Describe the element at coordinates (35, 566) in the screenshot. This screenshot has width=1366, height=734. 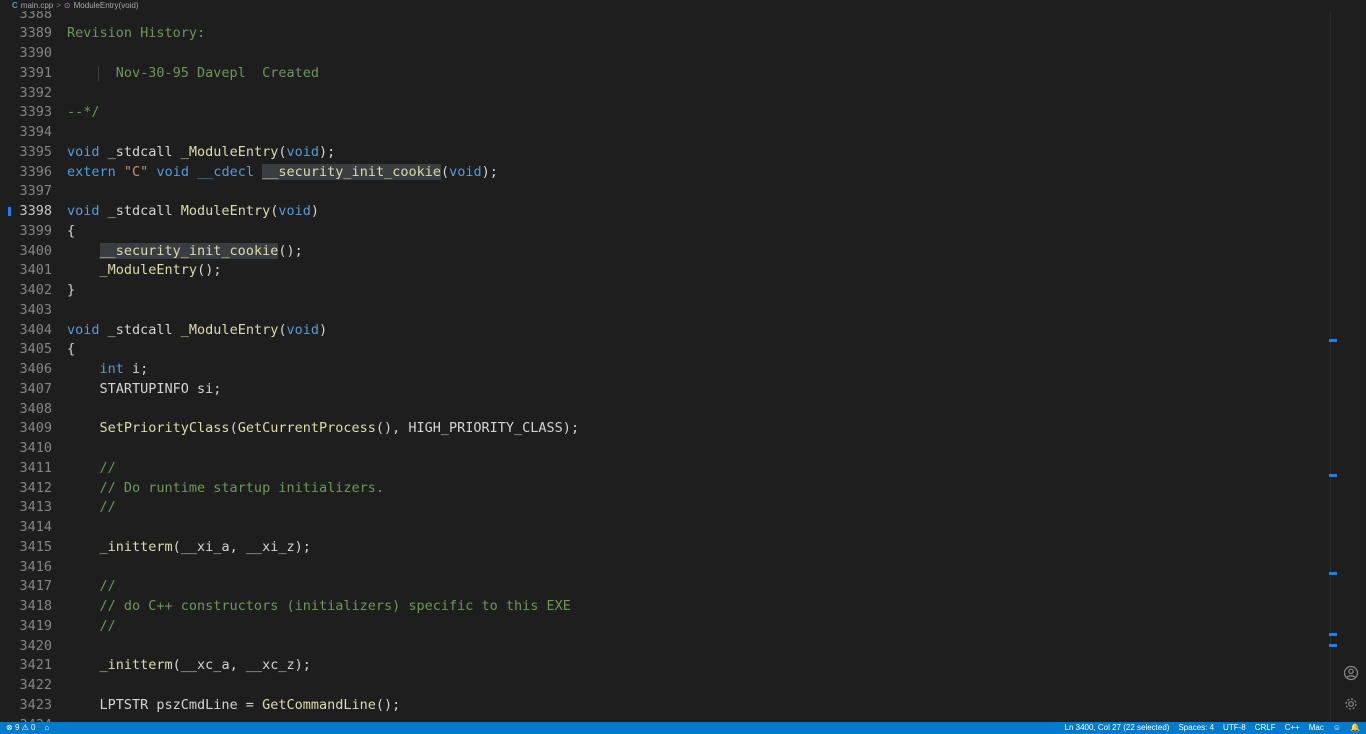
I see `line-number: 3416` at that location.